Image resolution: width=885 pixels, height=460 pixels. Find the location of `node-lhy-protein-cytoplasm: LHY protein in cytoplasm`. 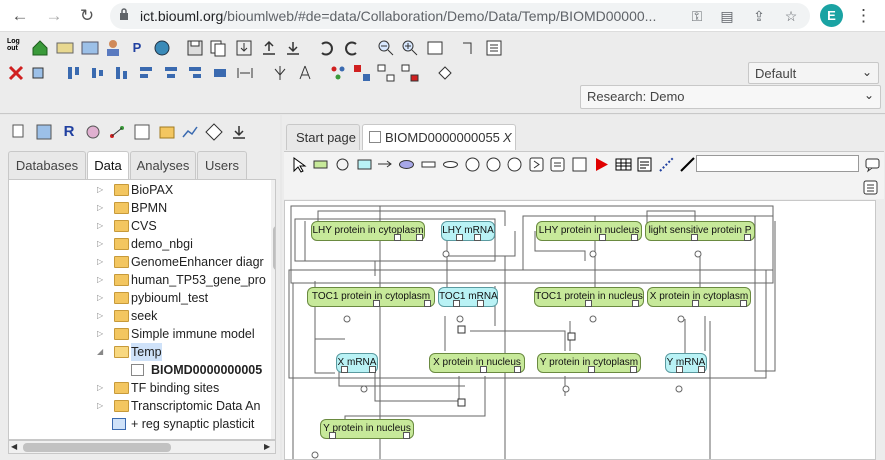

node-lhy-protein-cytoplasm: LHY protein in cytoplasm is located at coordinates (368, 231).